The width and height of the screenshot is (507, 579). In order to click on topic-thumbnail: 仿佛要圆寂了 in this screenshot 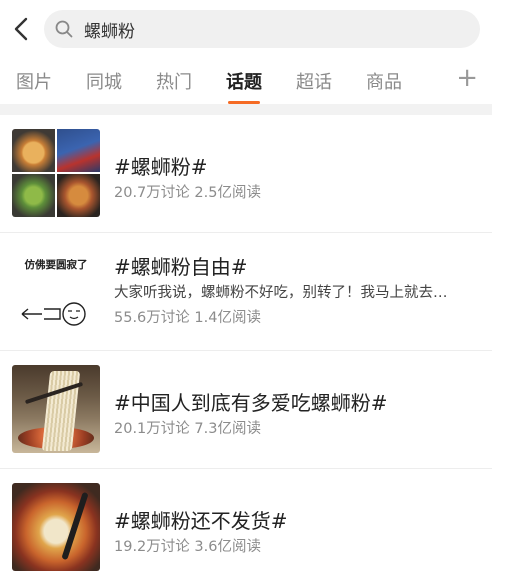, I will do `click(56, 291)`.